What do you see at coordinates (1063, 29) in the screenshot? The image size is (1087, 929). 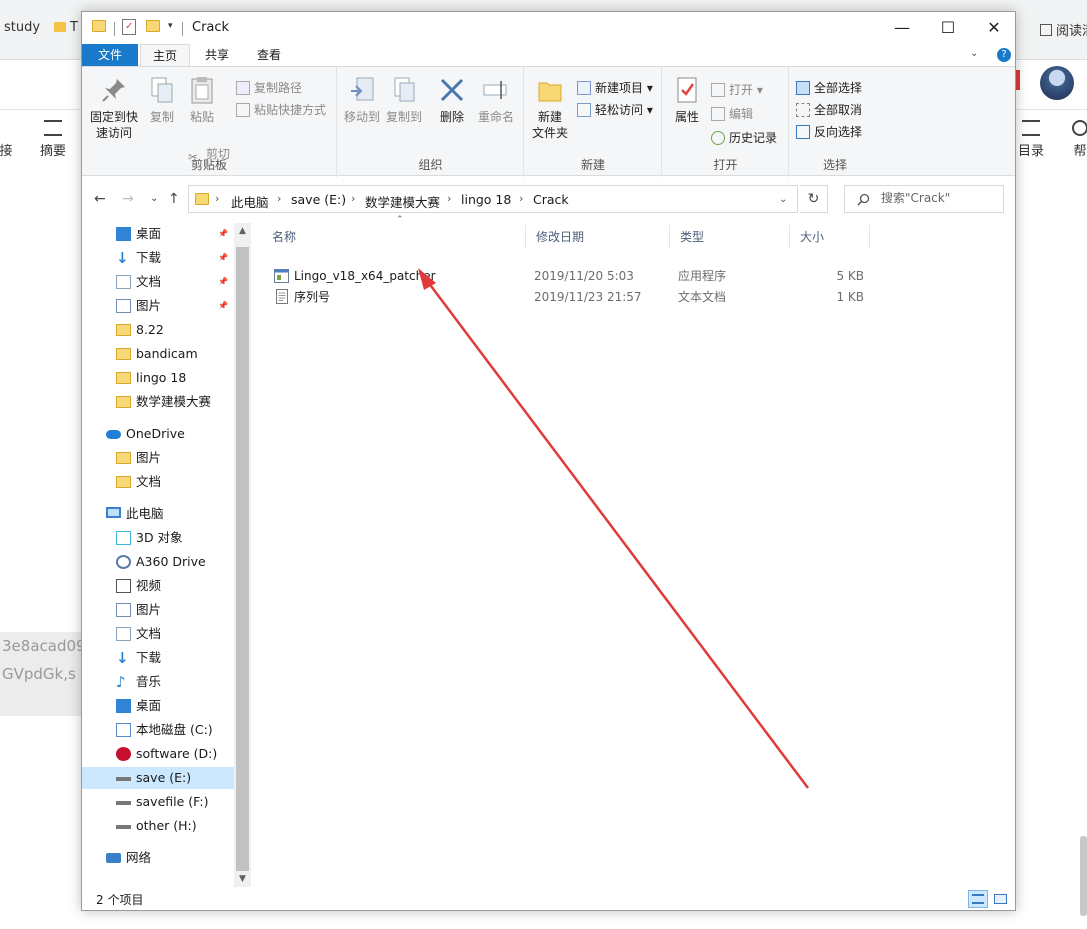 I see `reading-list-button: 阅读清` at bounding box center [1063, 29].